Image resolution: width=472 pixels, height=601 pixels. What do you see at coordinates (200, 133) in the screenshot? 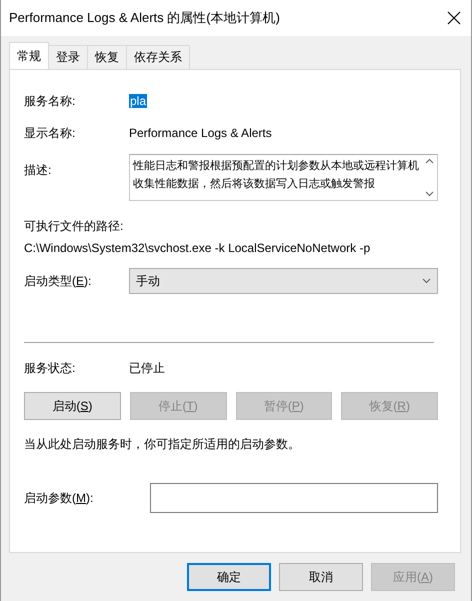
I see `display-name-value: Performance Logs & Alerts` at bounding box center [200, 133].